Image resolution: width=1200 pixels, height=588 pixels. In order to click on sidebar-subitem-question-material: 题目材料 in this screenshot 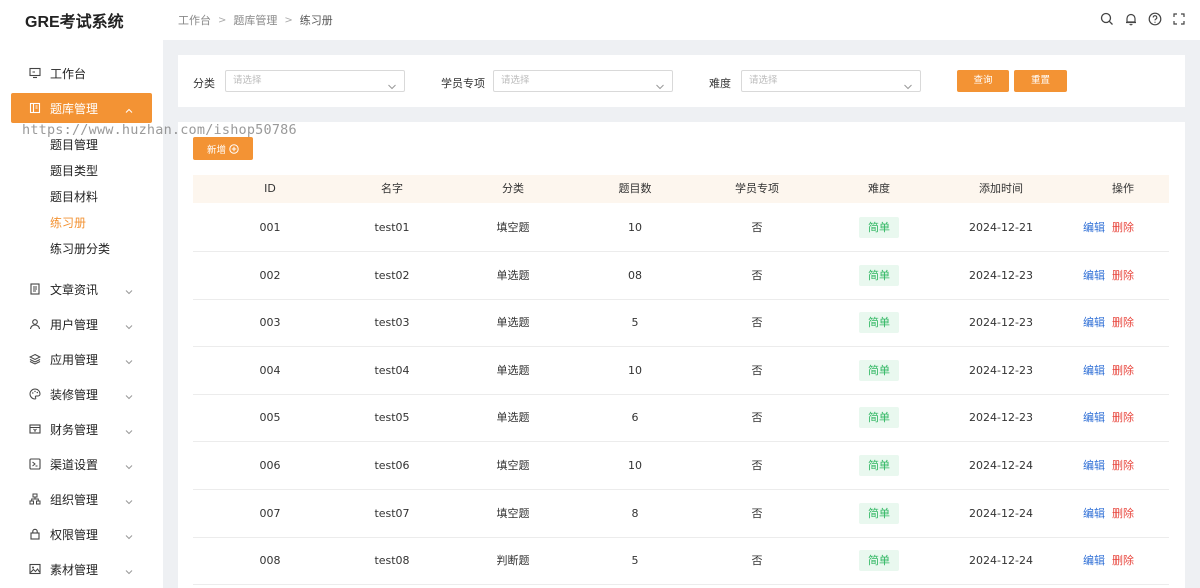, I will do `click(74, 196)`.